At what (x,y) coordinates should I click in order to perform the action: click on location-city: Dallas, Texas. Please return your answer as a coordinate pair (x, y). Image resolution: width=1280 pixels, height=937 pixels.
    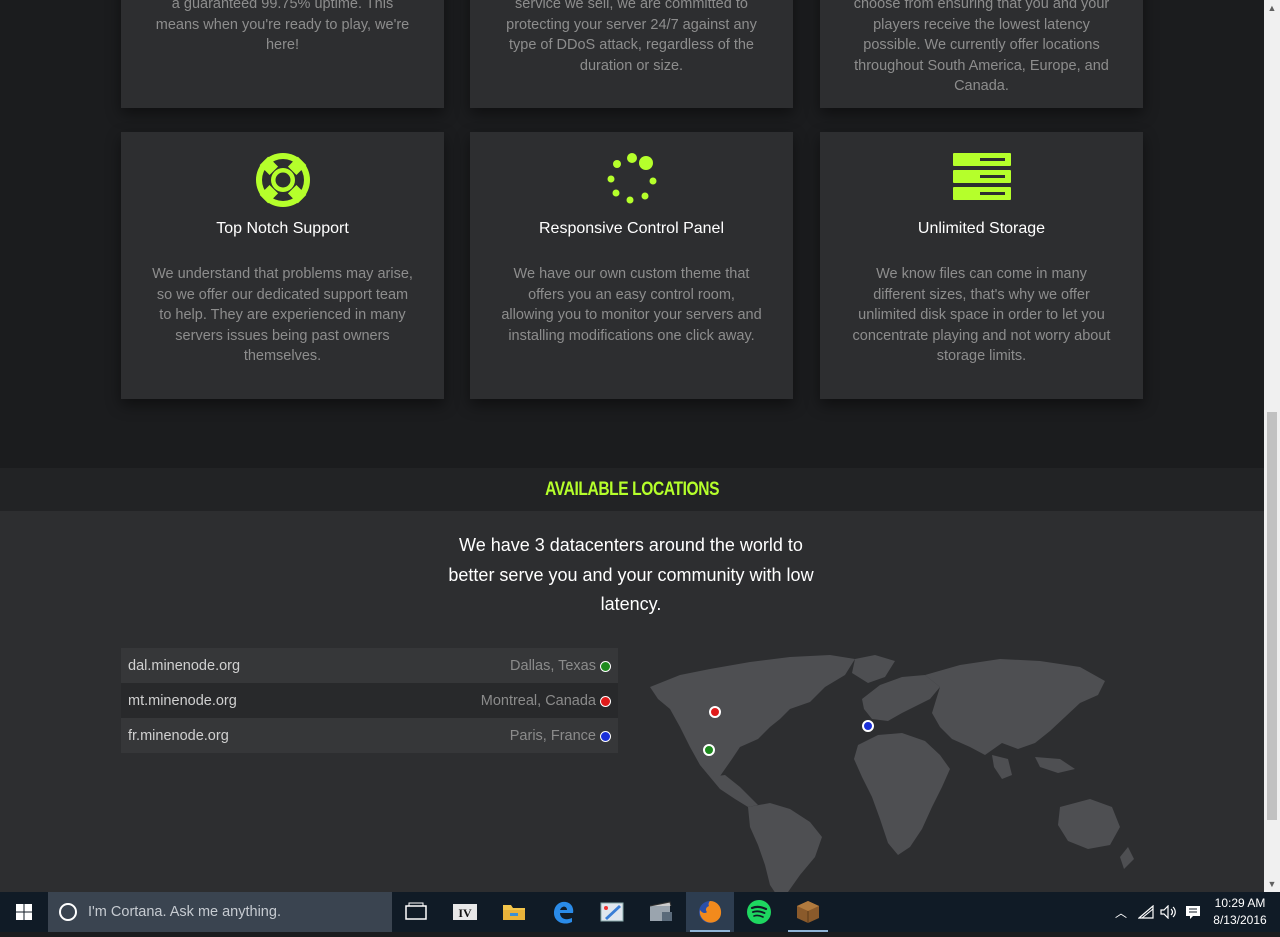
    Looking at the image, I should click on (553, 665).